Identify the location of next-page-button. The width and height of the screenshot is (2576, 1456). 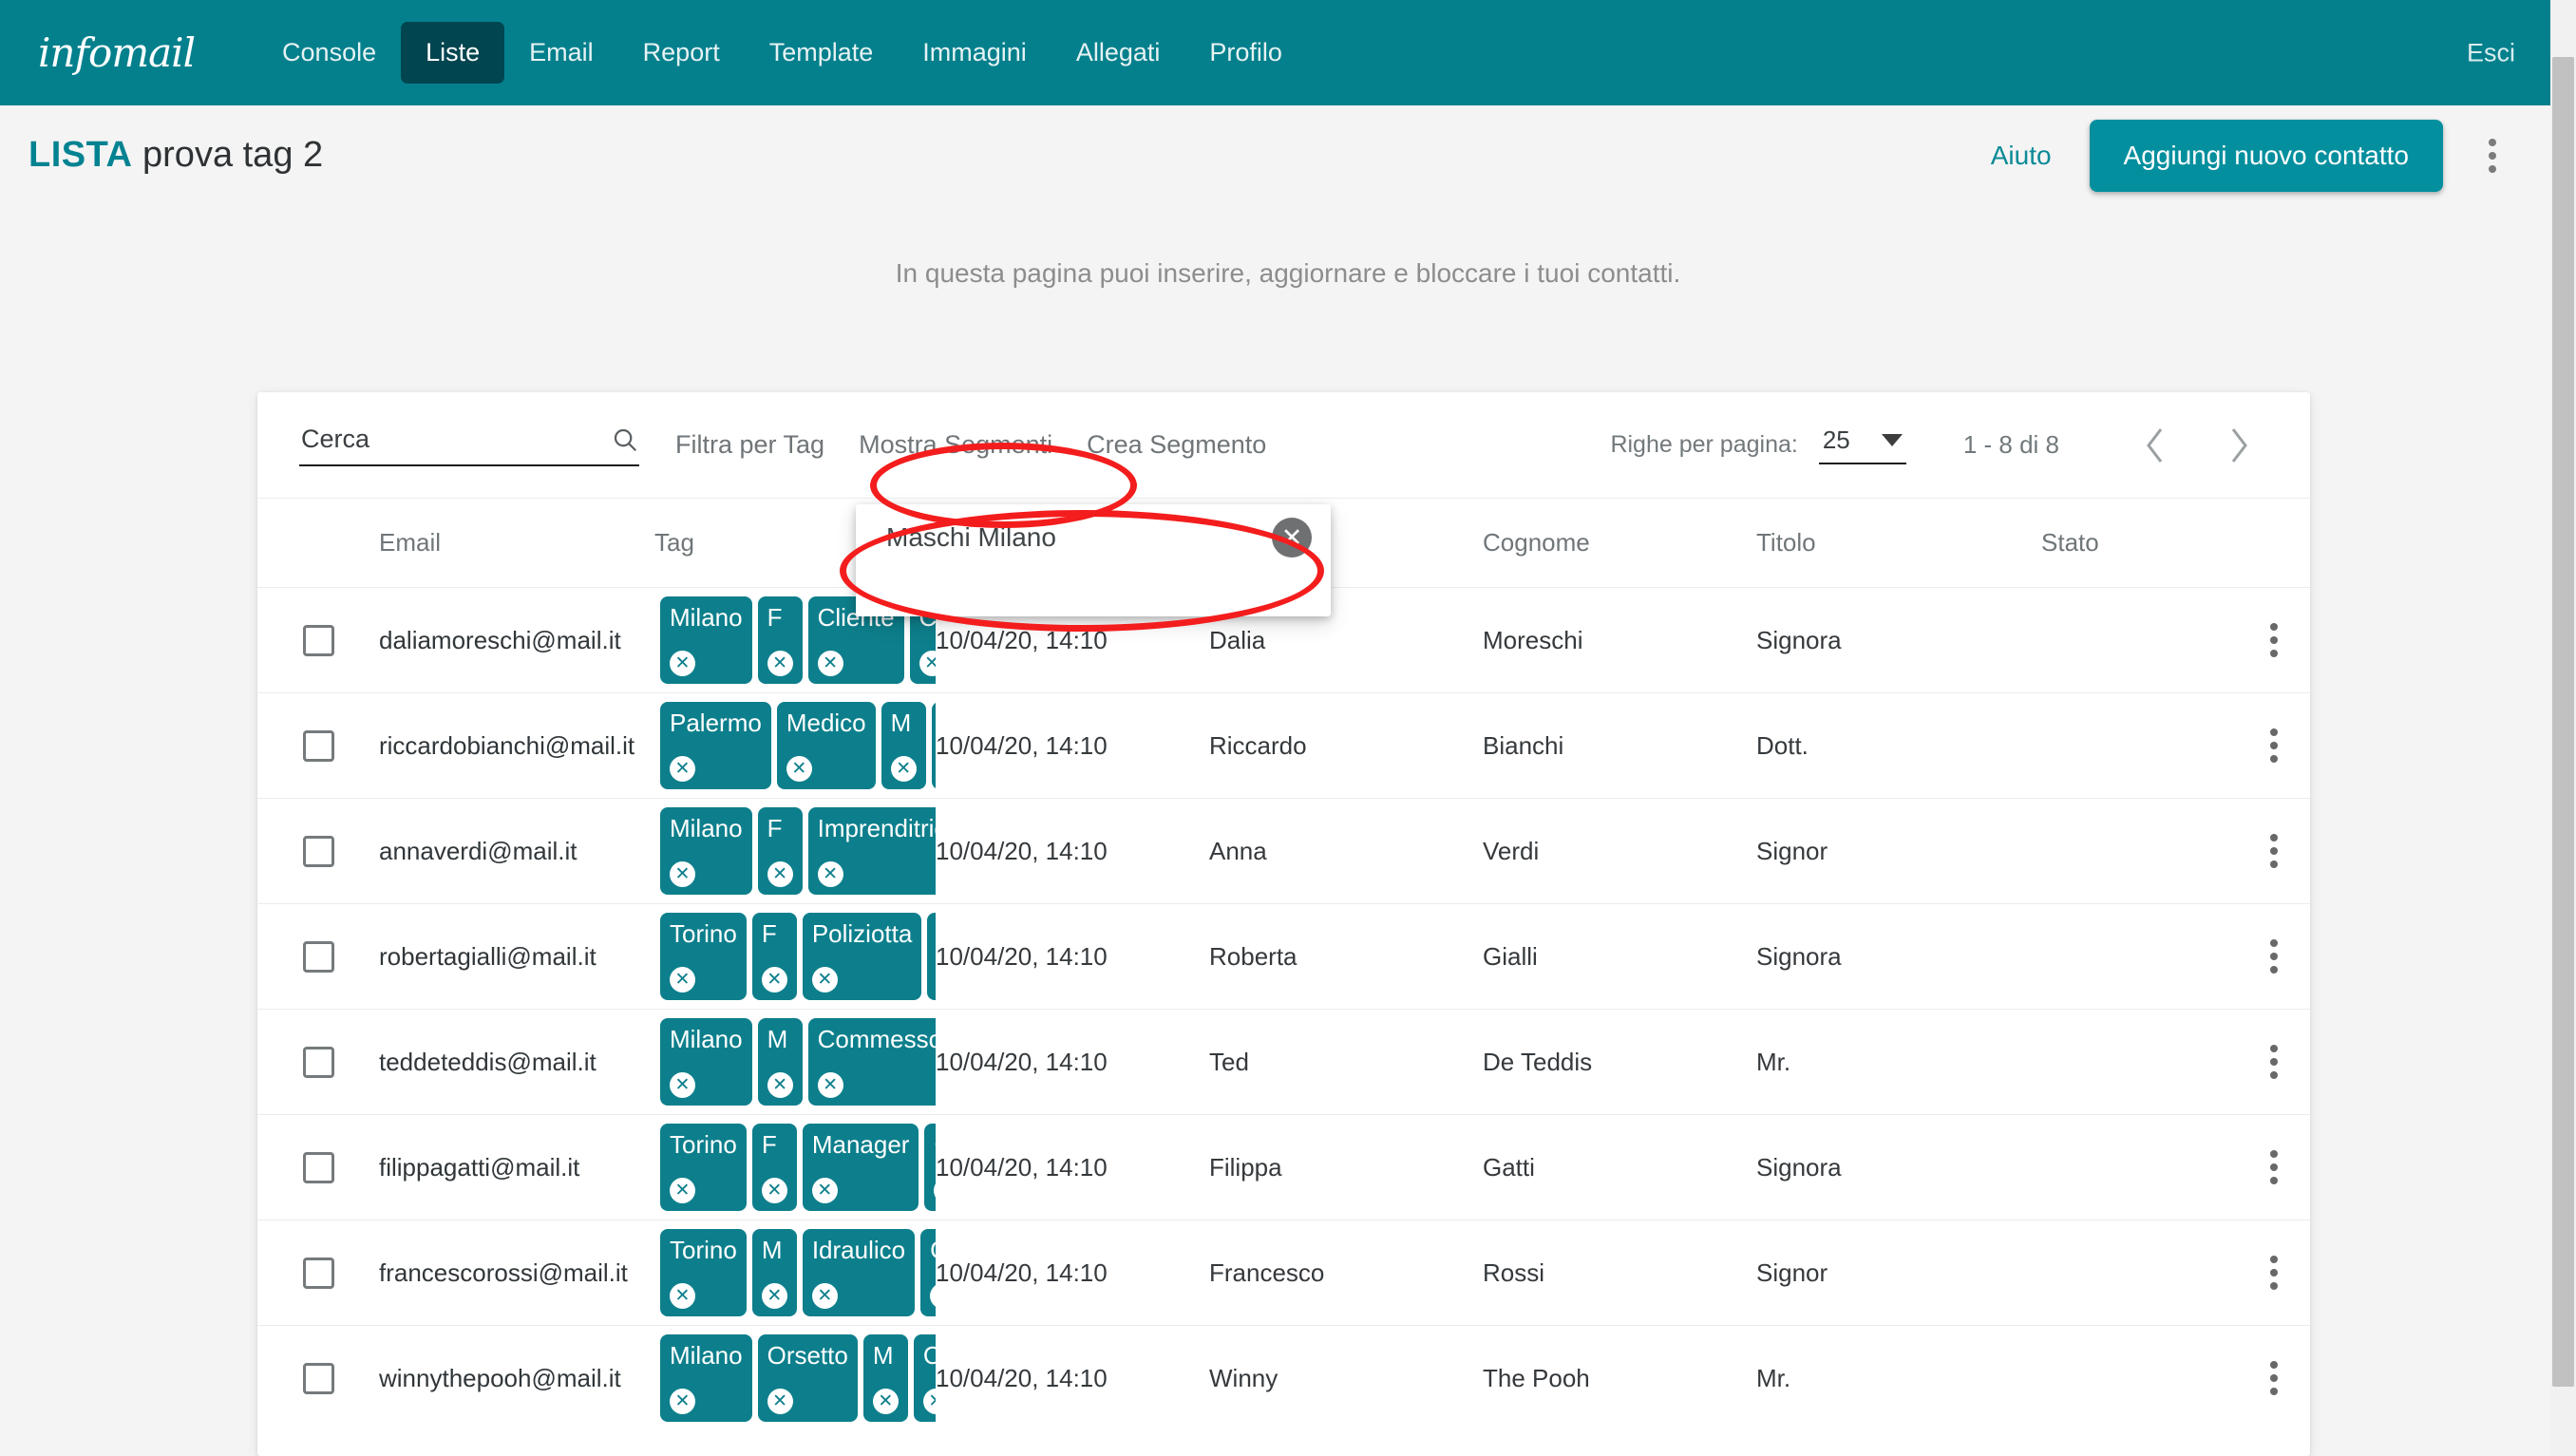
(2238, 445).